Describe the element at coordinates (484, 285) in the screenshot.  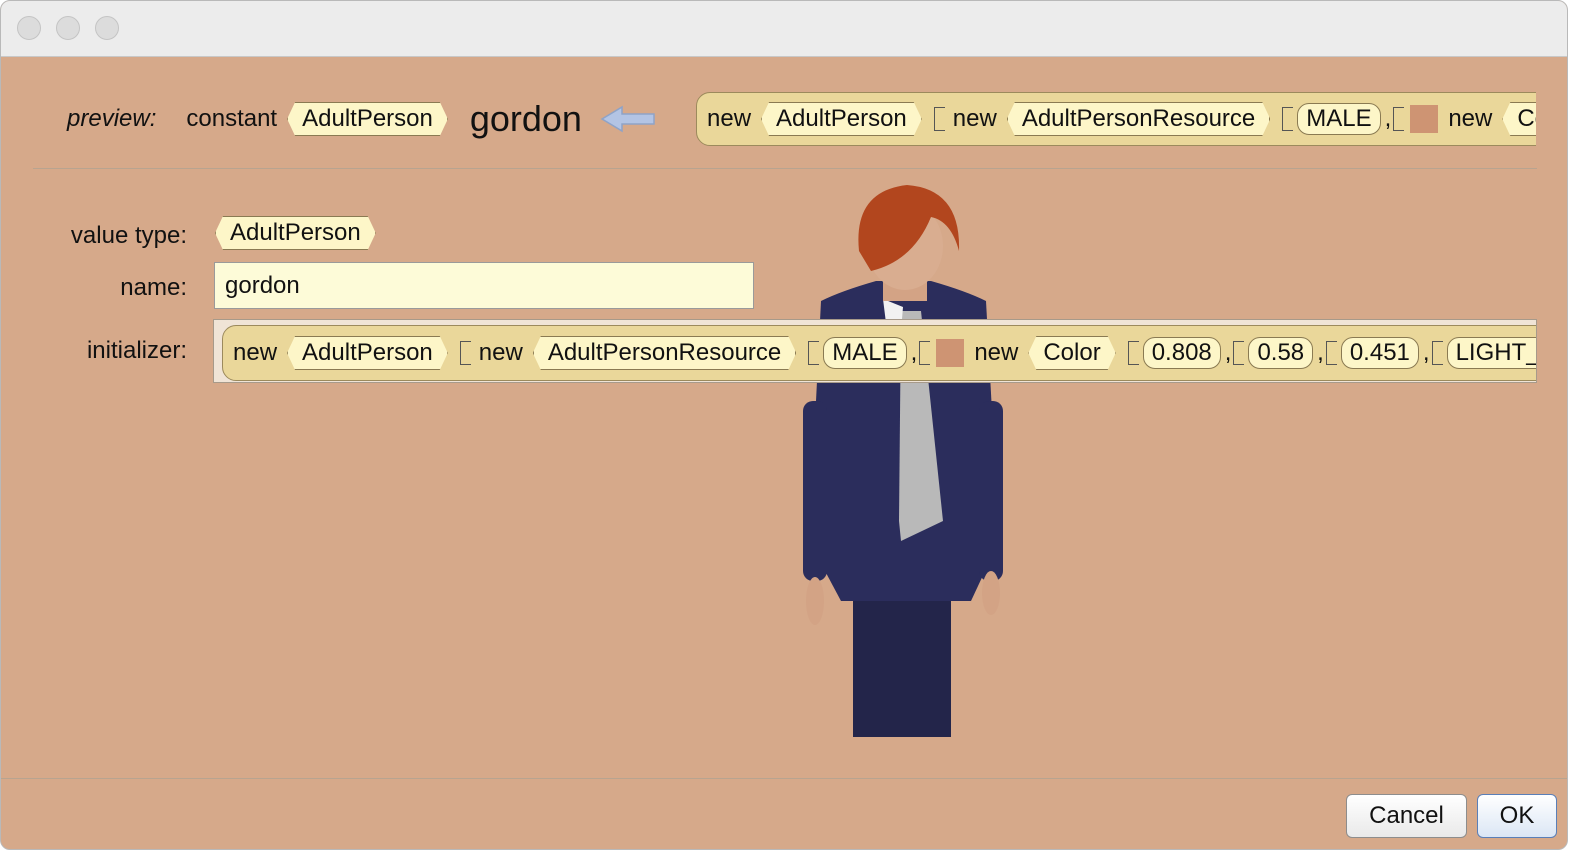
I see `name-field` at that location.